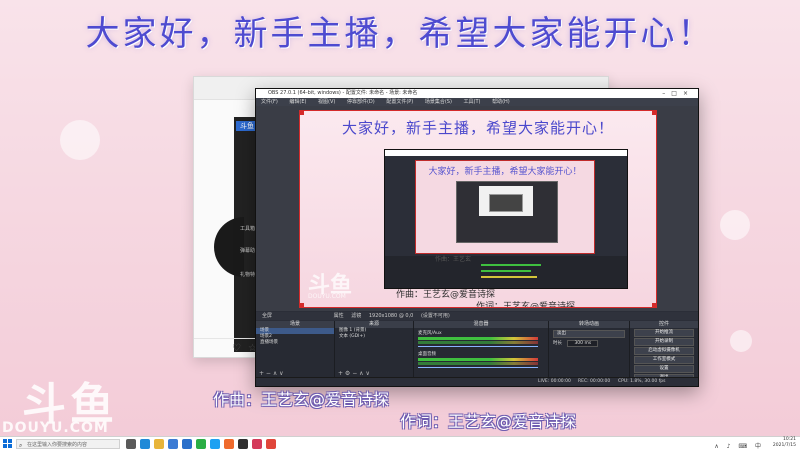 The image size is (800, 451). Describe the element at coordinates (8, 444) in the screenshot. I see `windows-start-icon` at that location.